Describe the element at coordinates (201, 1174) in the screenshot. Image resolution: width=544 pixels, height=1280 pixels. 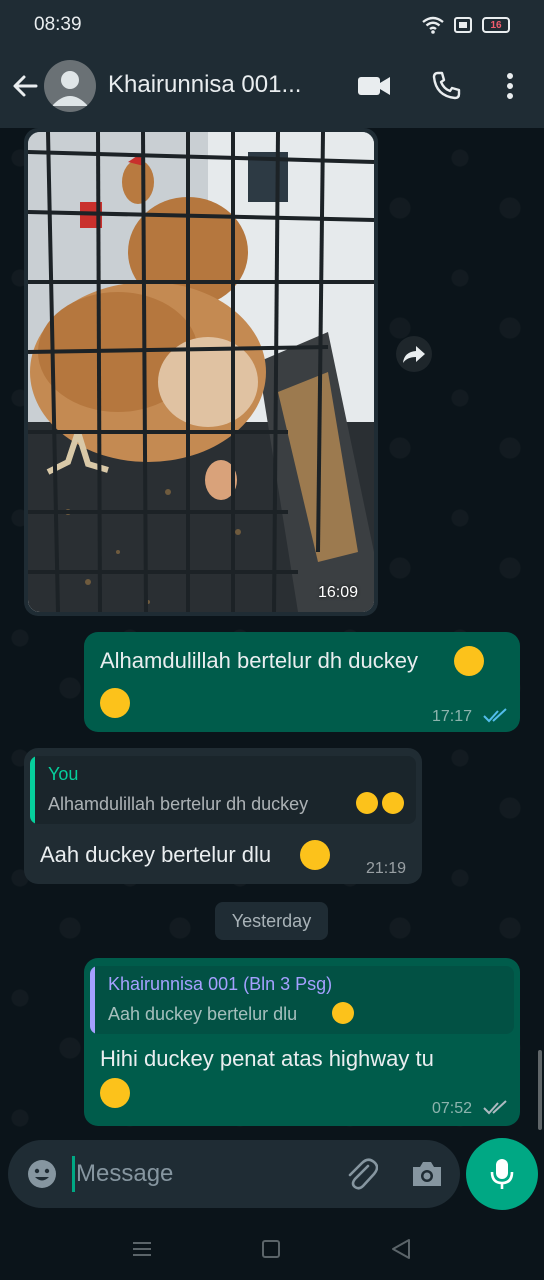
I see `message-input` at that location.